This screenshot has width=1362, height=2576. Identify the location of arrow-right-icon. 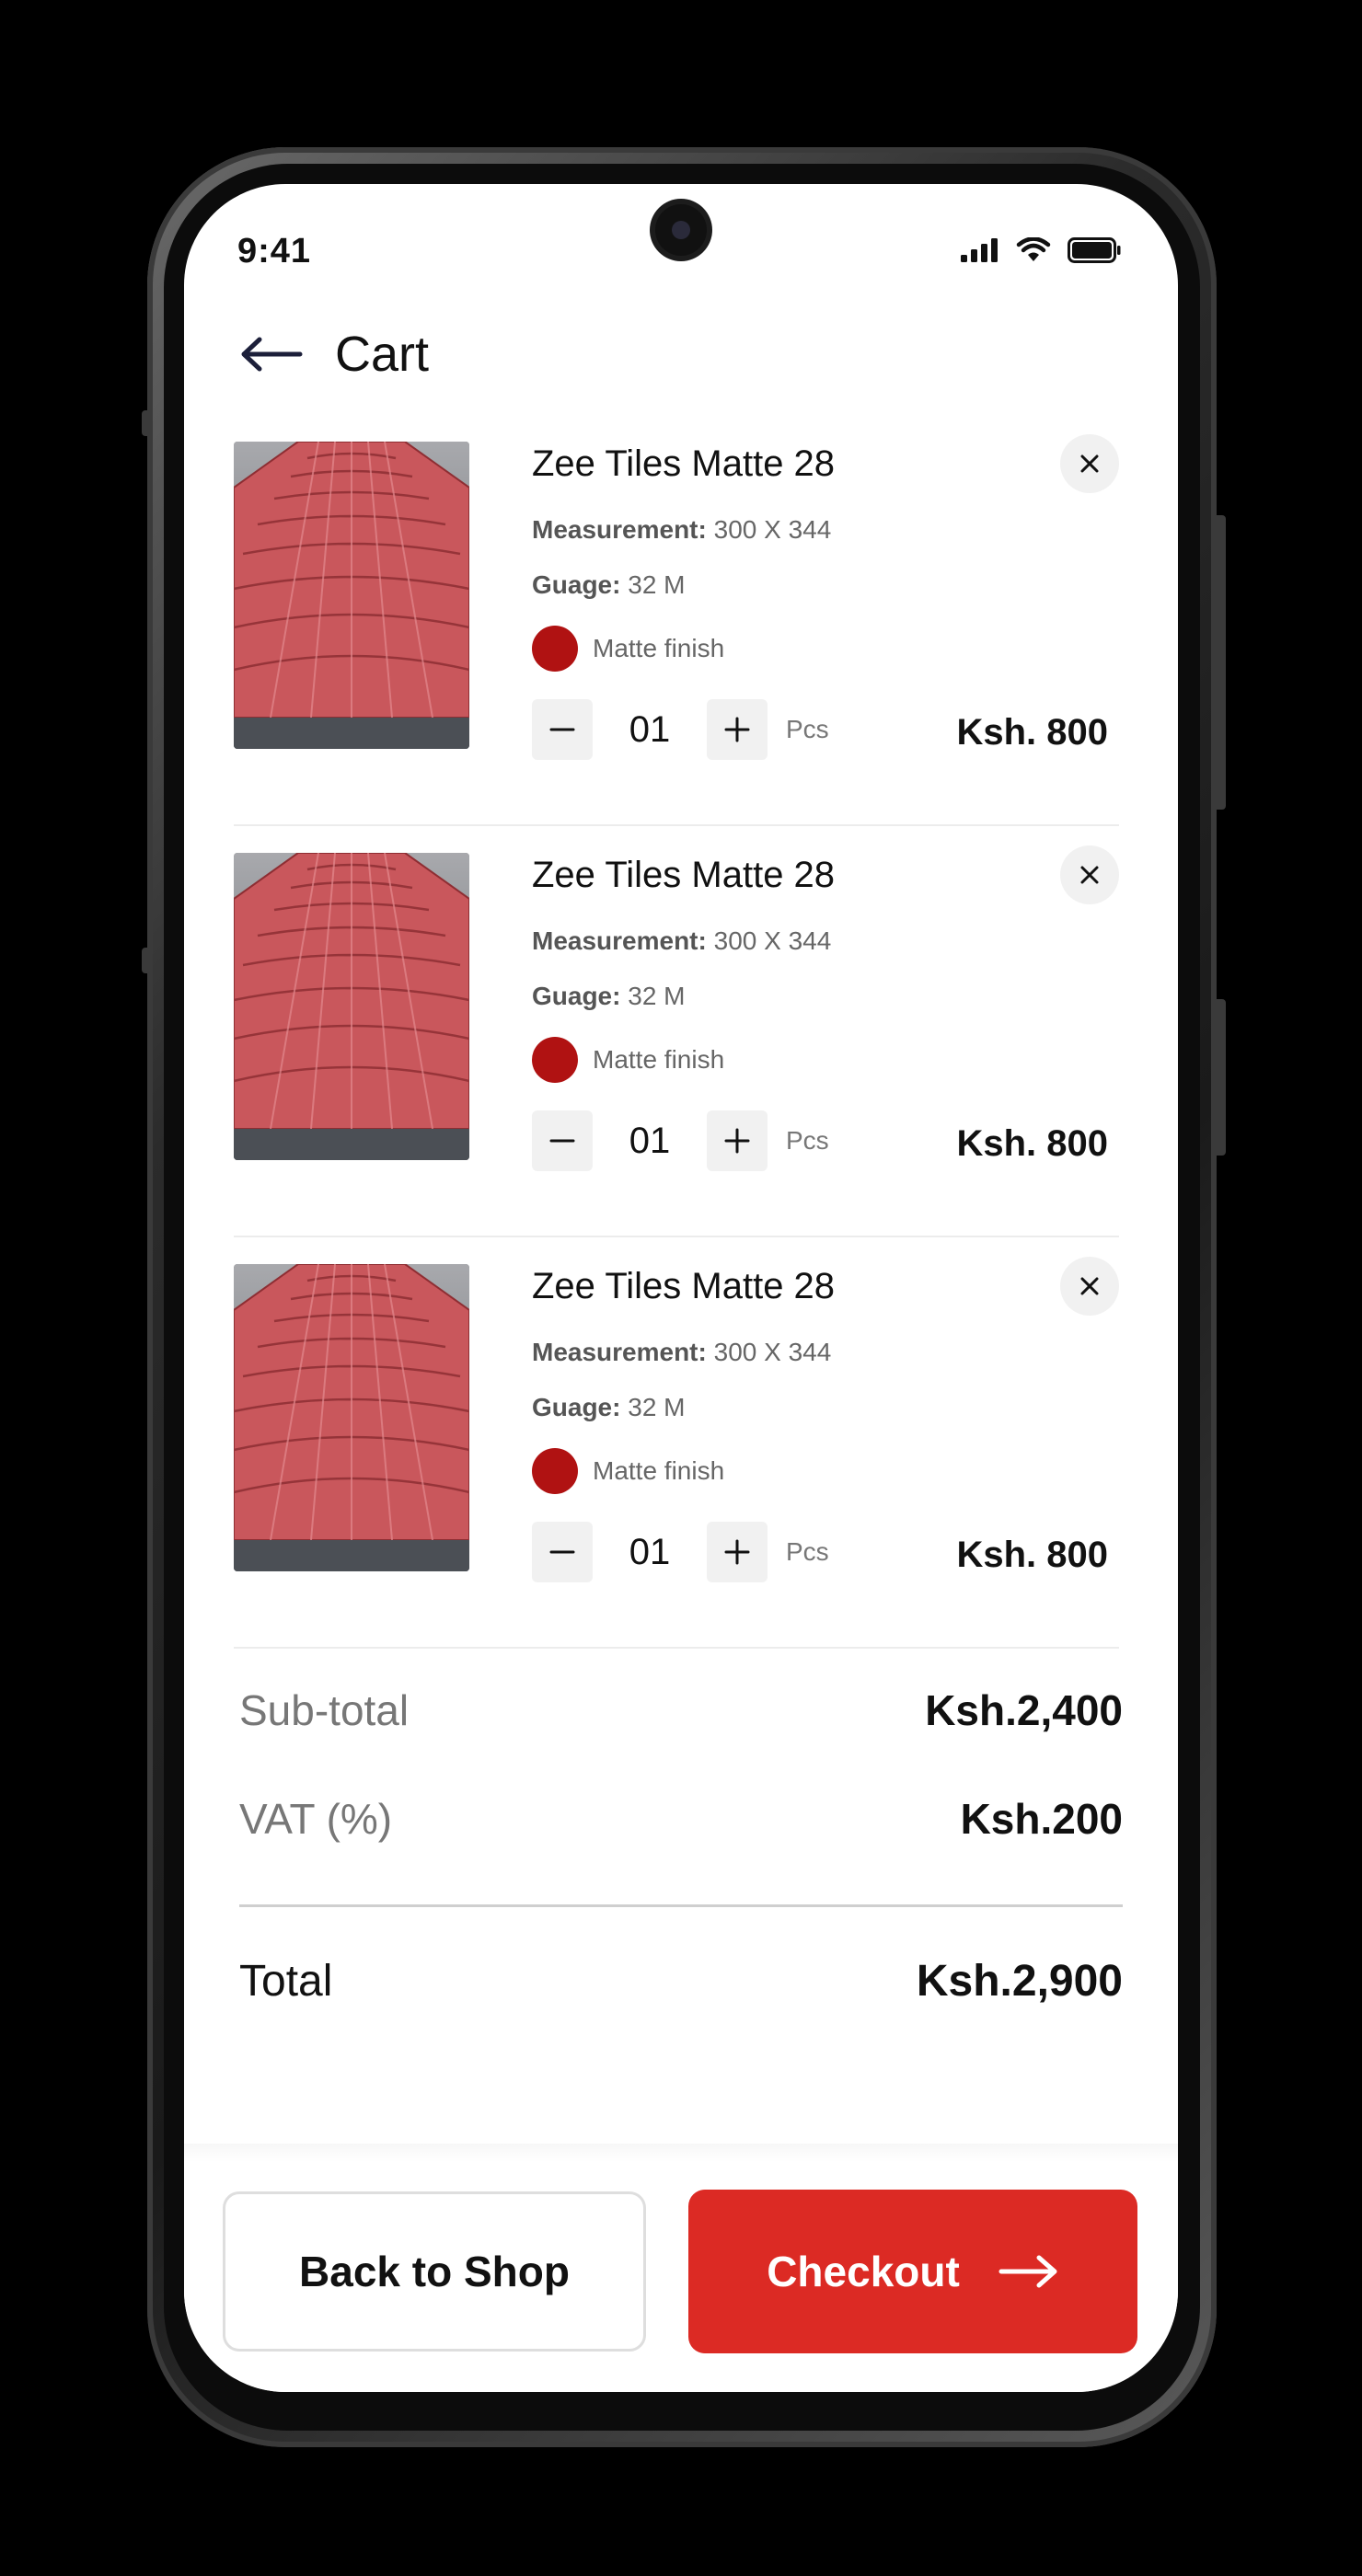
(1027, 2271).